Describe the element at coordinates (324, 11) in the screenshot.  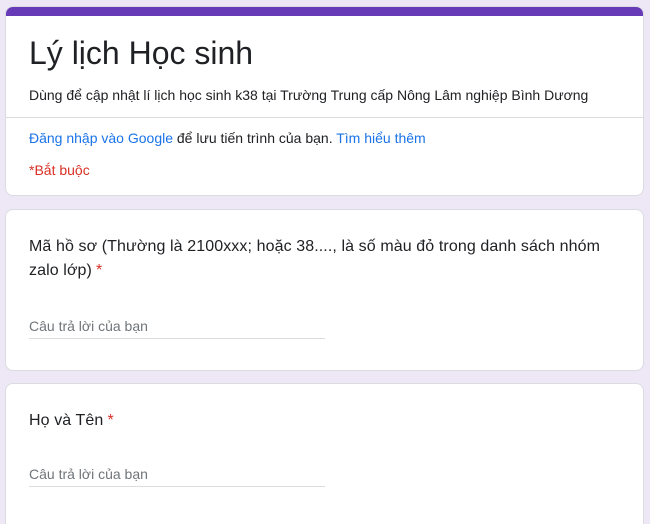
I see `header-accent-bar` at that location.